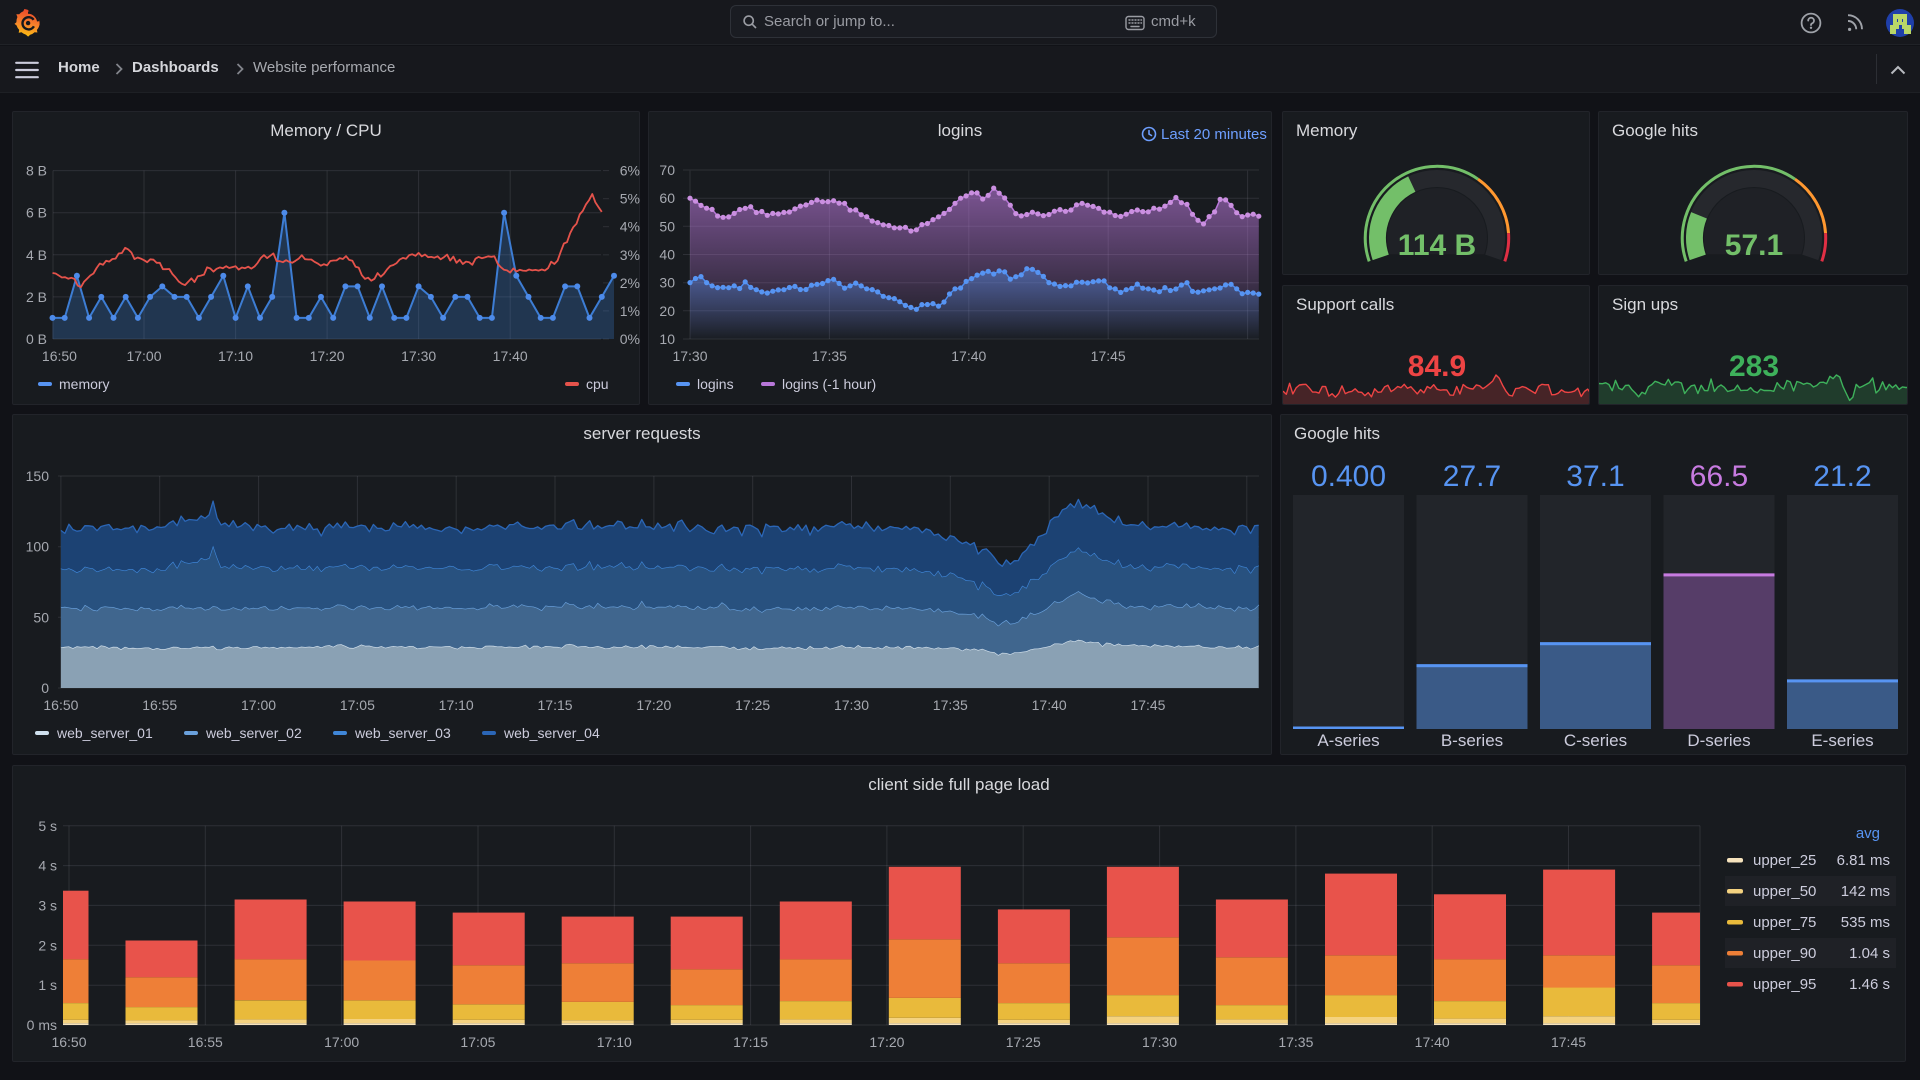 The image size is (1920, 1080). I want to click on svg-text: 1 s, so click(47, 985).